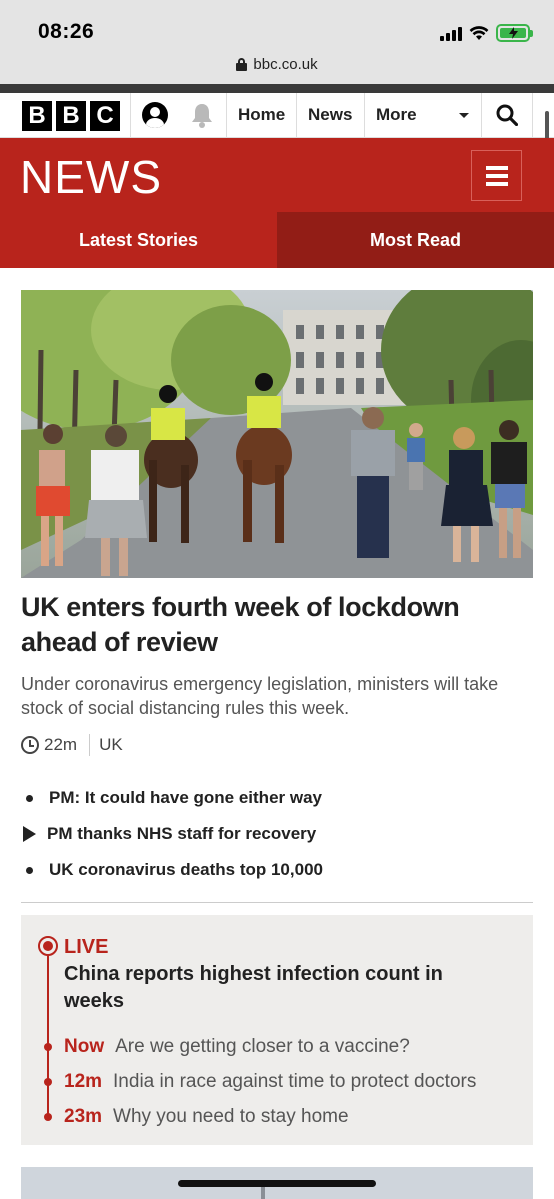  What do you see at coordinates (185, 797) in the screenshot?
I see `related-link-label: PM: It could have gone either way` at bounding box center [185, 797].